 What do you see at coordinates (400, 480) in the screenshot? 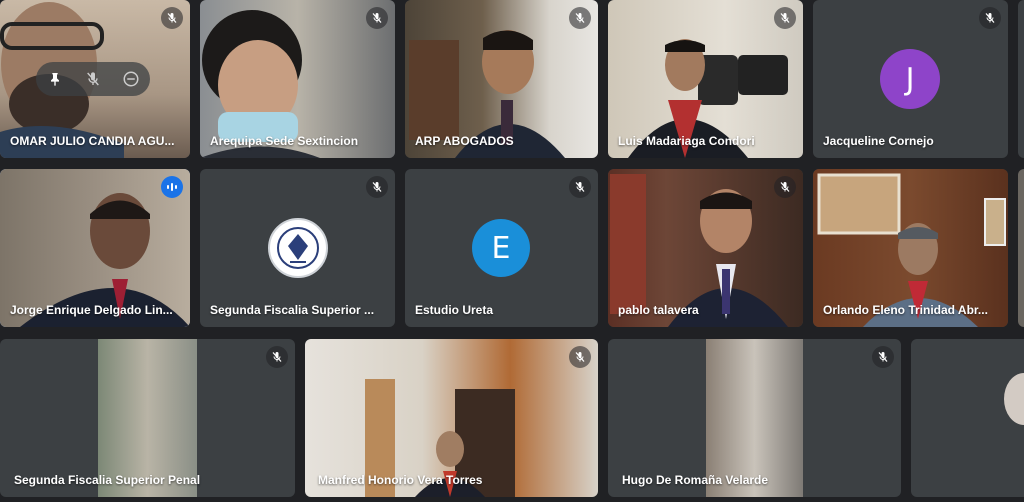
I see `participant-name: Manfred Honorio Vera Torres` at bounding box center [400, 480].